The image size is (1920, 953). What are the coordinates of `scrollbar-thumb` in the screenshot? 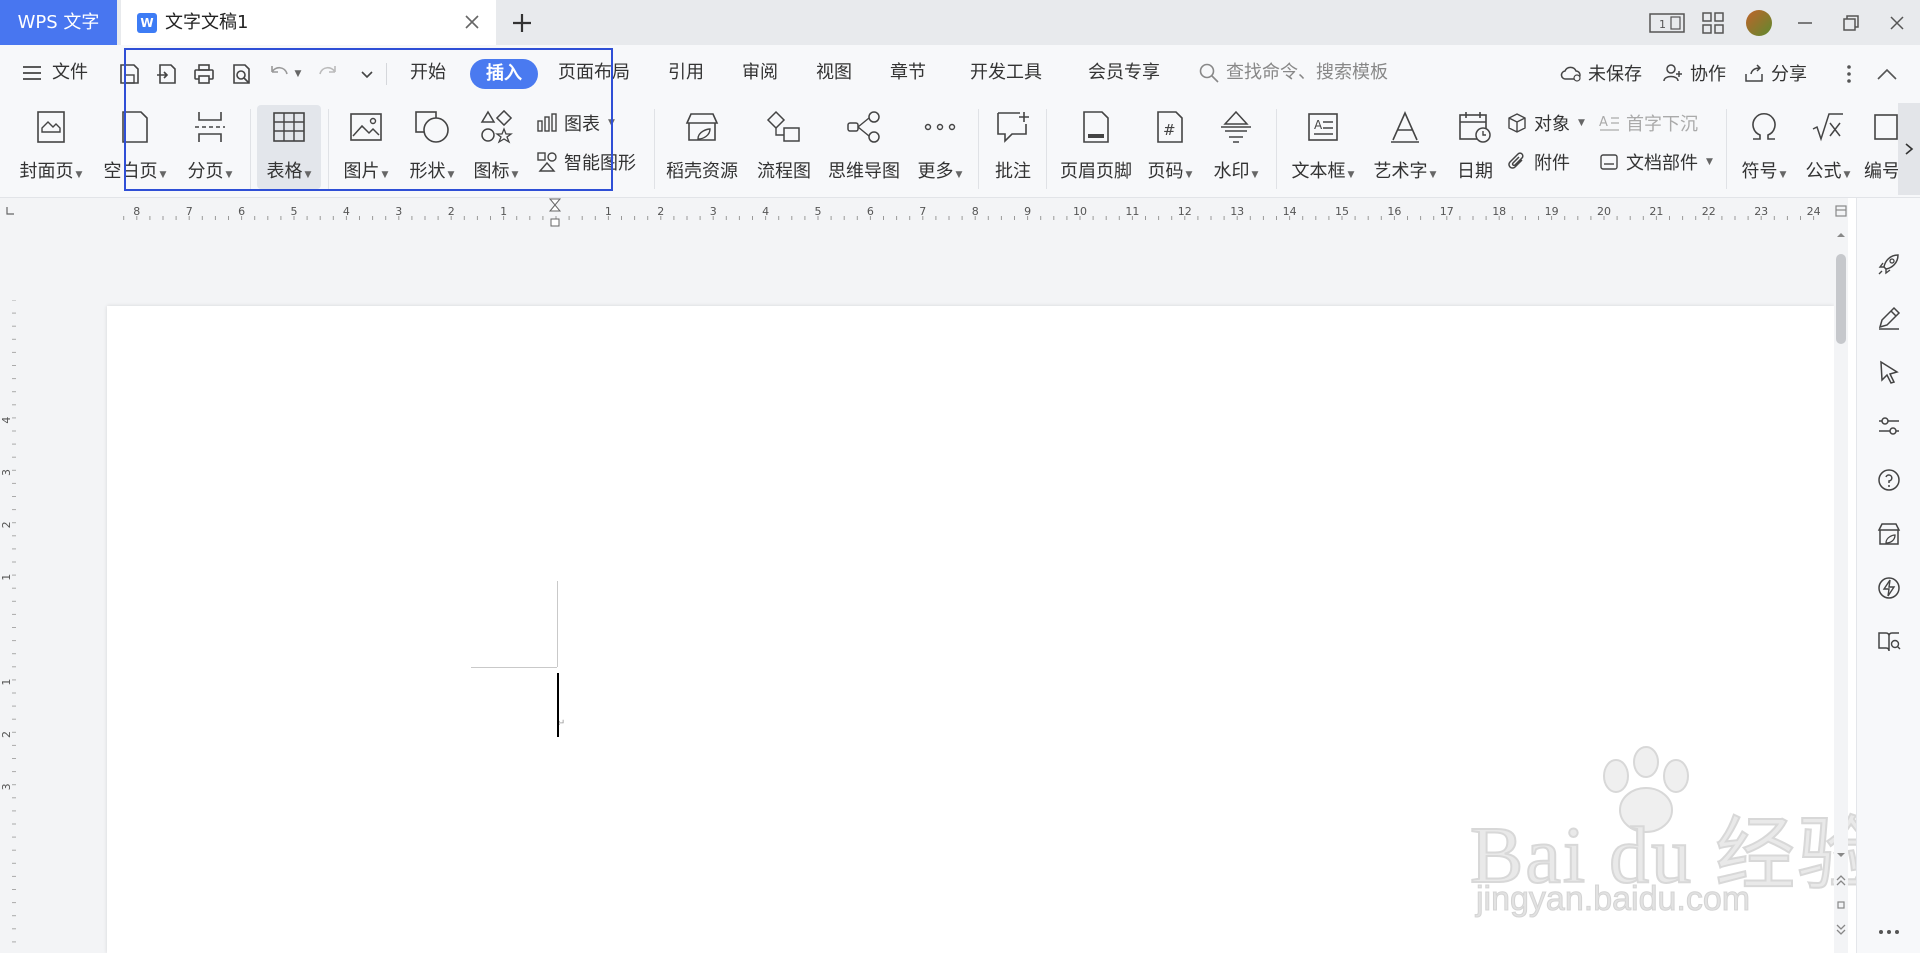 It's located at (1841, 299).